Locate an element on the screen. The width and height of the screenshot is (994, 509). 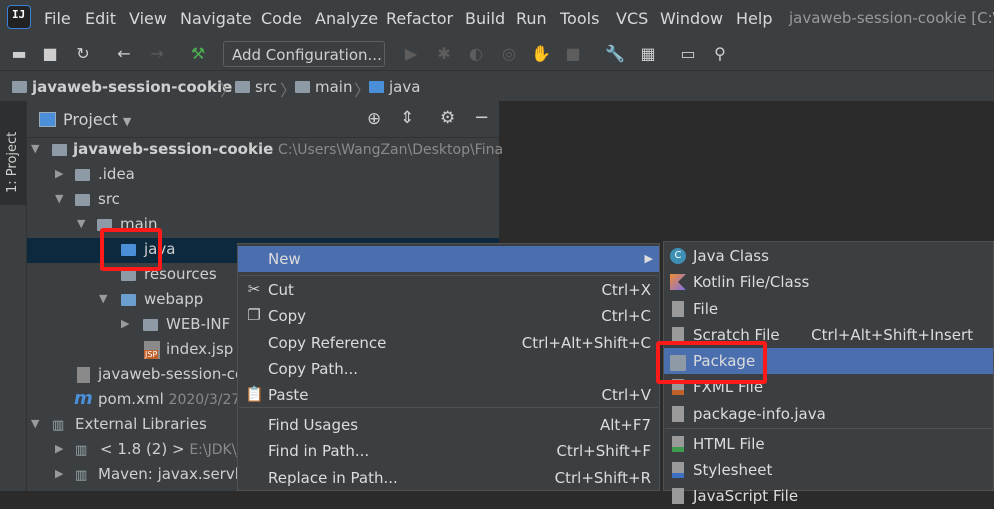
file-icon is located at coordinates (678, 309).